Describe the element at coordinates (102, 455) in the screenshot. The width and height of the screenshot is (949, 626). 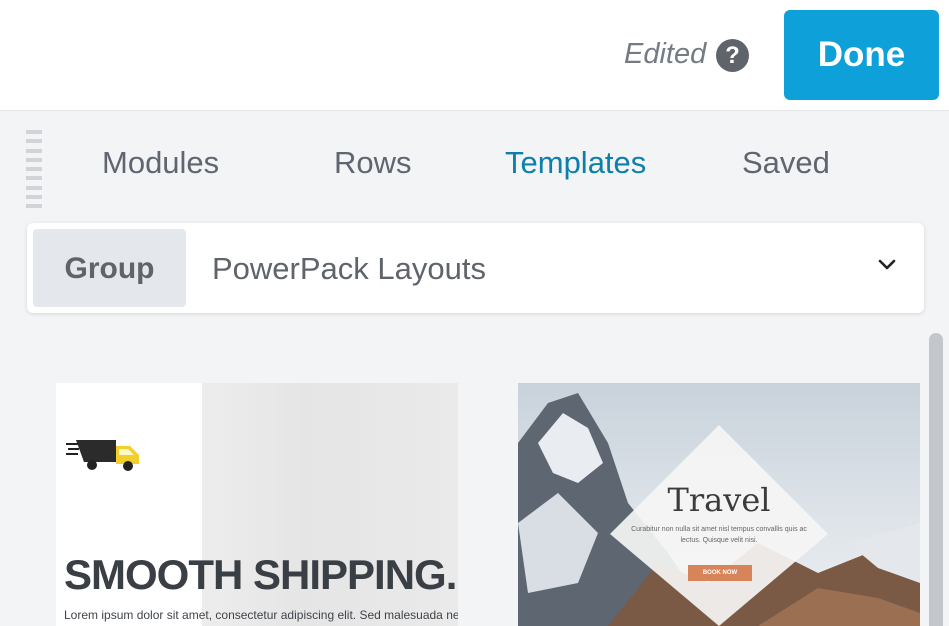
I see `truck-icon` at that location.